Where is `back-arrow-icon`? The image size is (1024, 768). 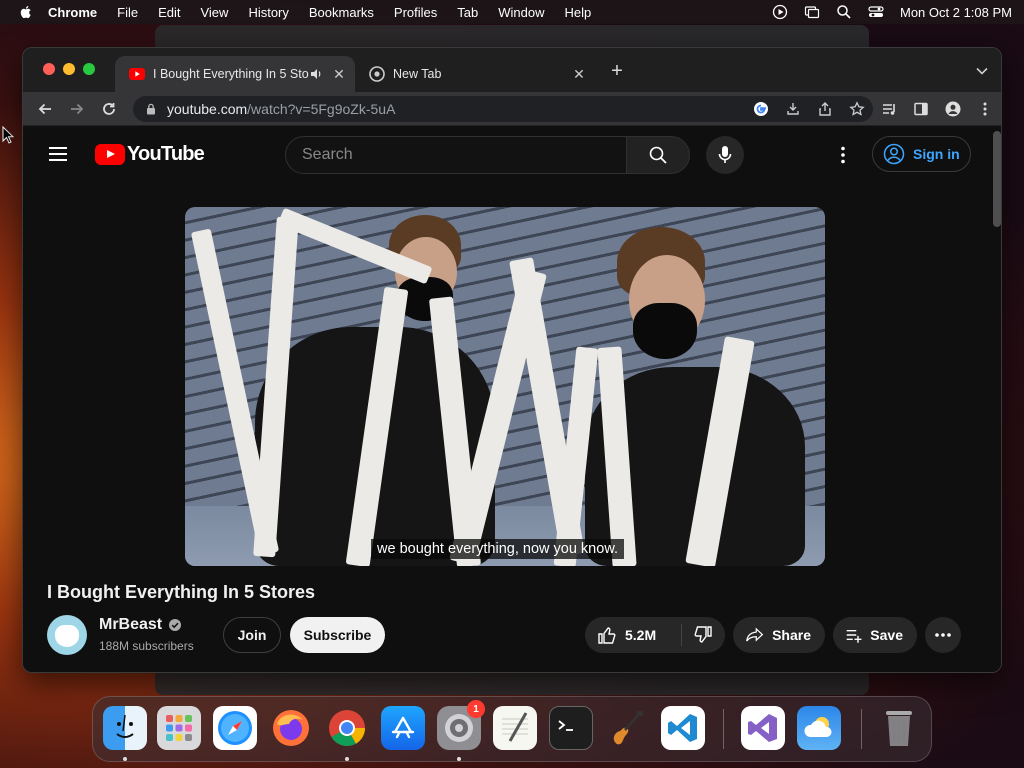
back-arrow-icon is located at coordinates (45, 109).